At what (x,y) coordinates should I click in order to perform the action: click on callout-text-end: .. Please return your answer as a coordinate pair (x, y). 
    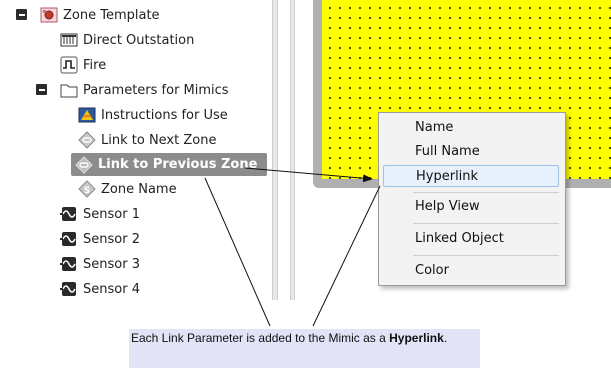
    Looking at the image, I should click on (445, 338).